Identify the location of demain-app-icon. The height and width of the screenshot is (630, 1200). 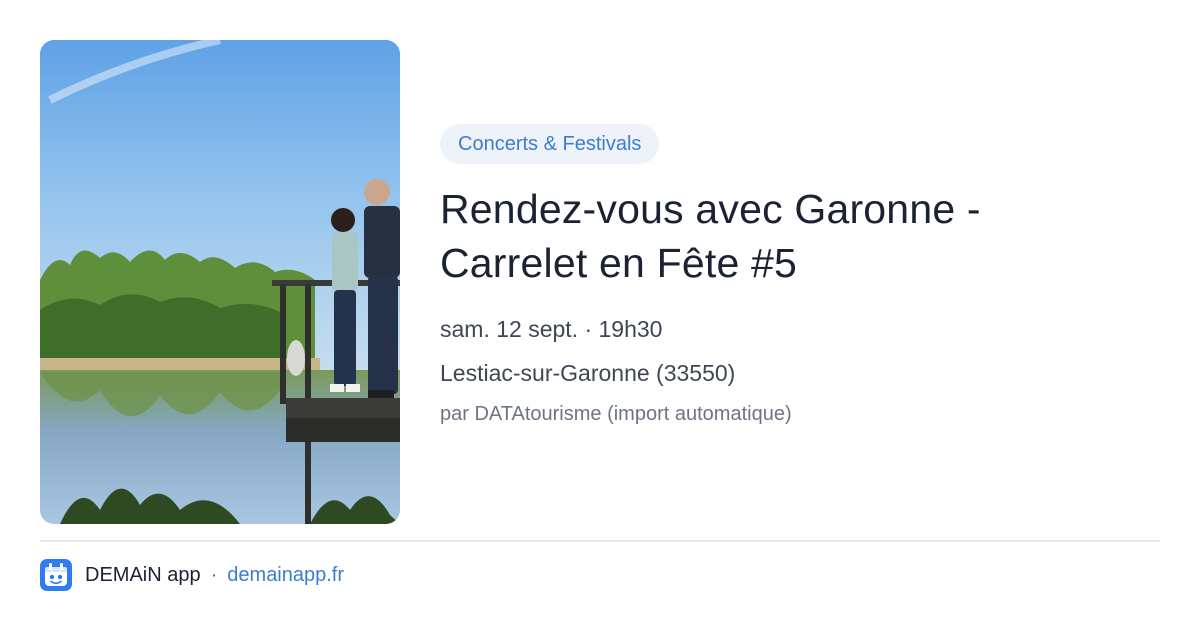
(56, 575).